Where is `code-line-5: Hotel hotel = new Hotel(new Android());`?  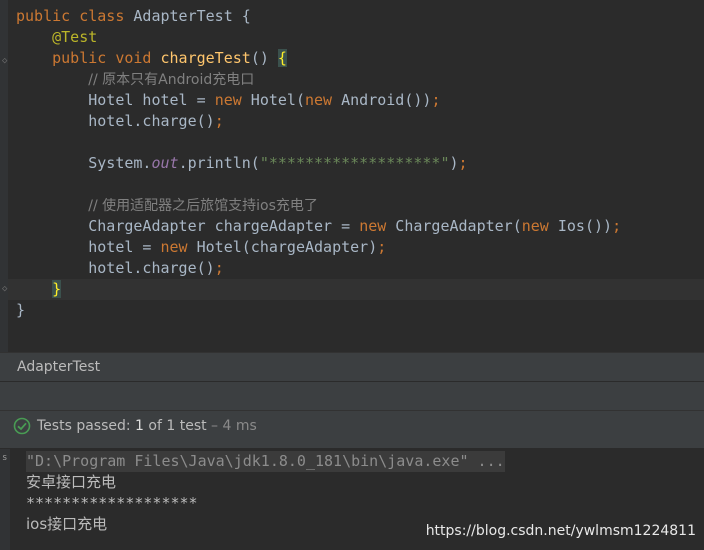
code-line-5: Hotel hotel = new Hotel(new Android()); is located at coordinates (228, 100).